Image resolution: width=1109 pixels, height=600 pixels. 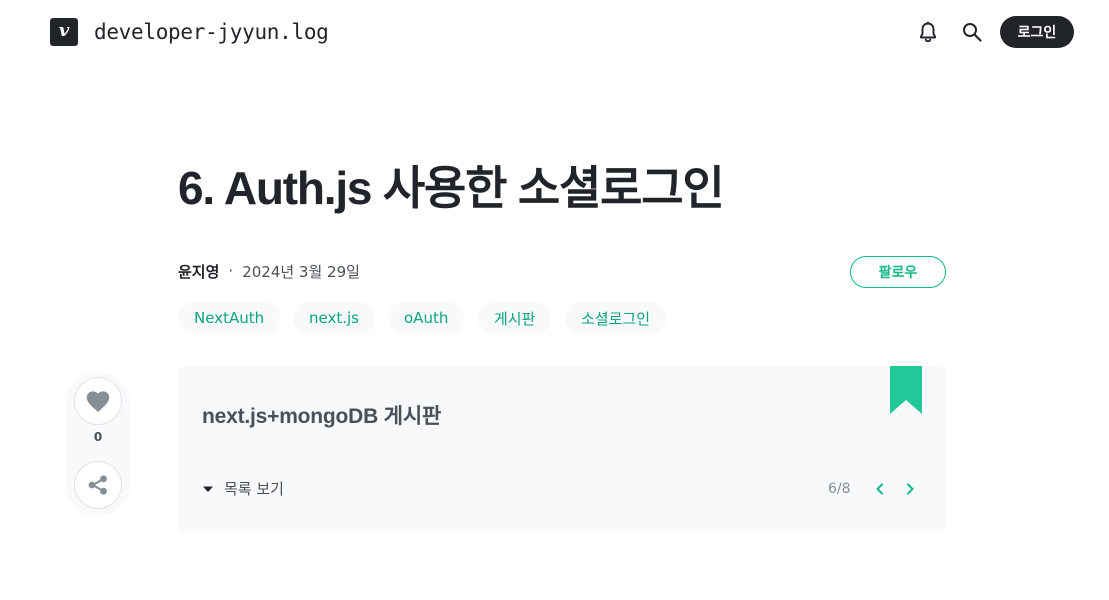 What do you see at coordinates (839, 489) in the screenshot?
I see `series-page-indicator: 6/8` at bounding box center [839, 489].